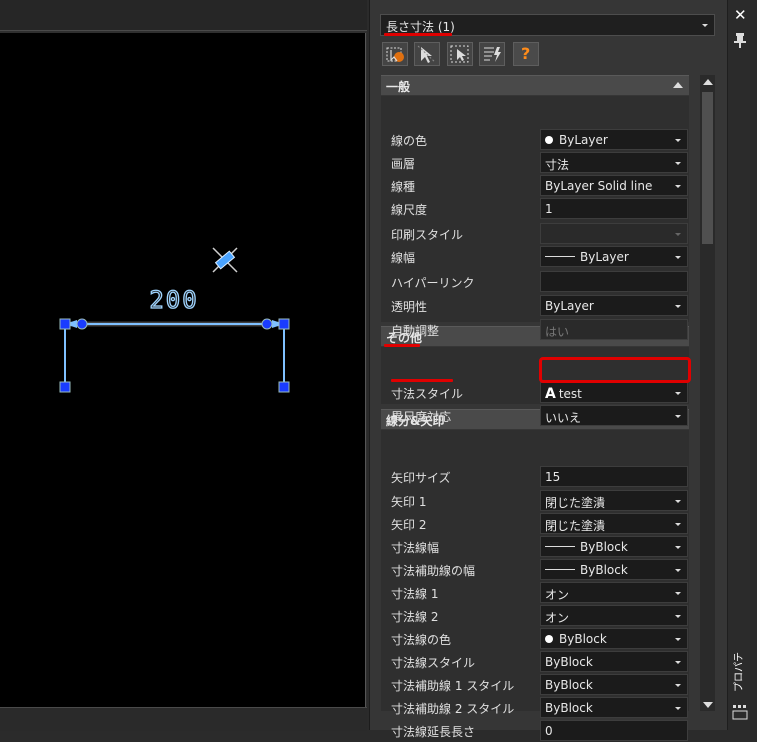 The height and width of the screenshot is (742, 757). What do you see at coordinates (740, 15) in the screenshot?
I see `close-icon: ✕` at bounding box center [740, 15].